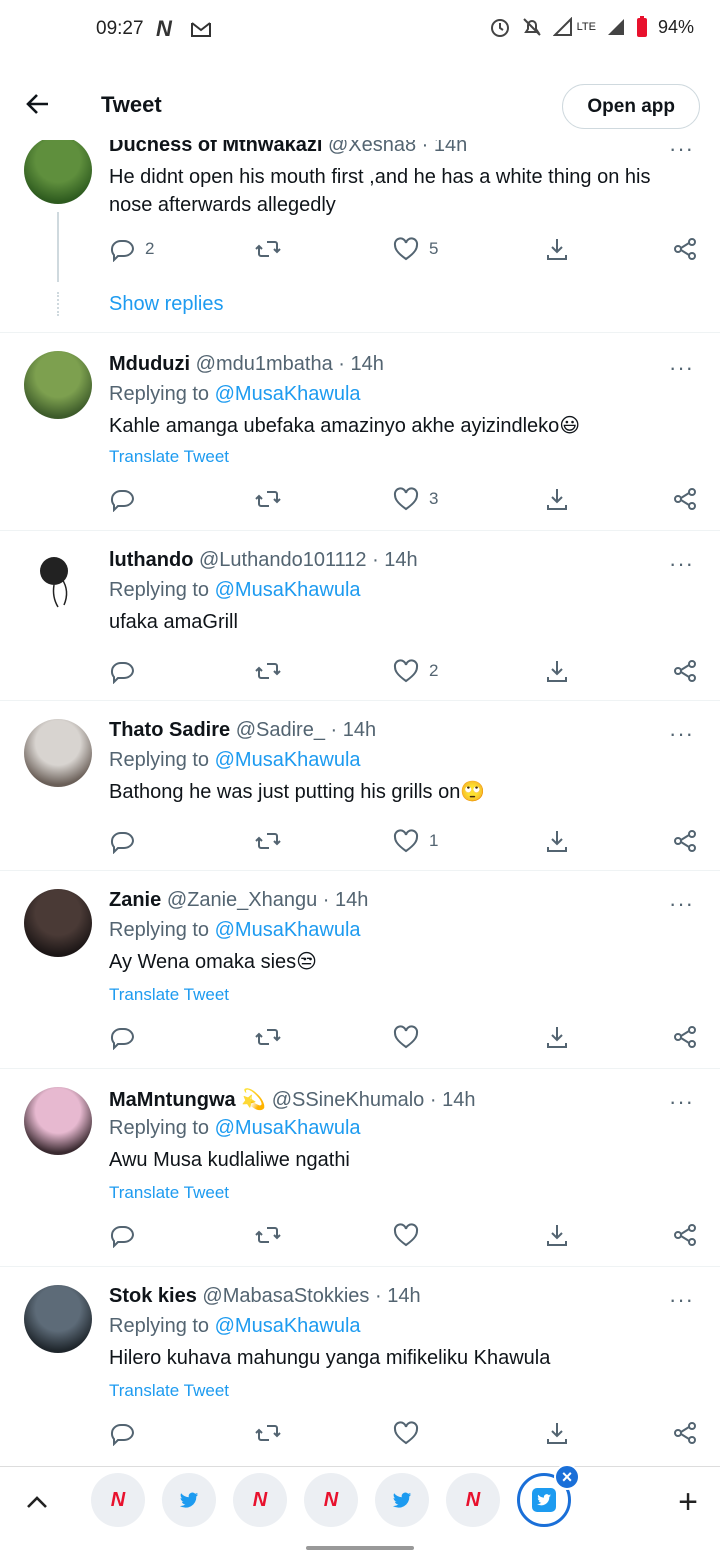 This screenshot has height=1560, width=720. I want to click on like-action: 1, so click(415, 841).